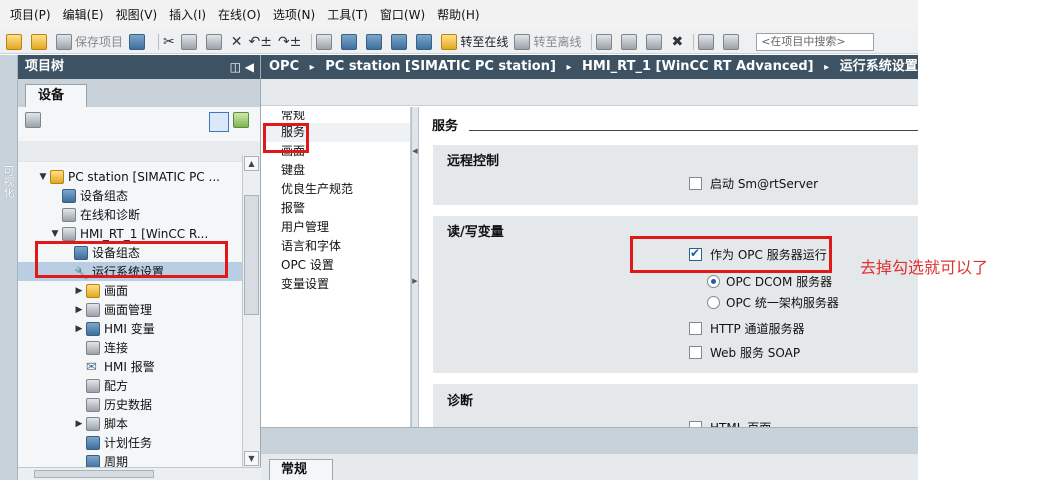 Image resolution: width=1049 pixels, height=480 pixels. What do you see at coordinates (130, 328) in the screenshot?
I see `tree-item-hmi-tags: ▶ HMI 变量` at bounding box center [130, 328].